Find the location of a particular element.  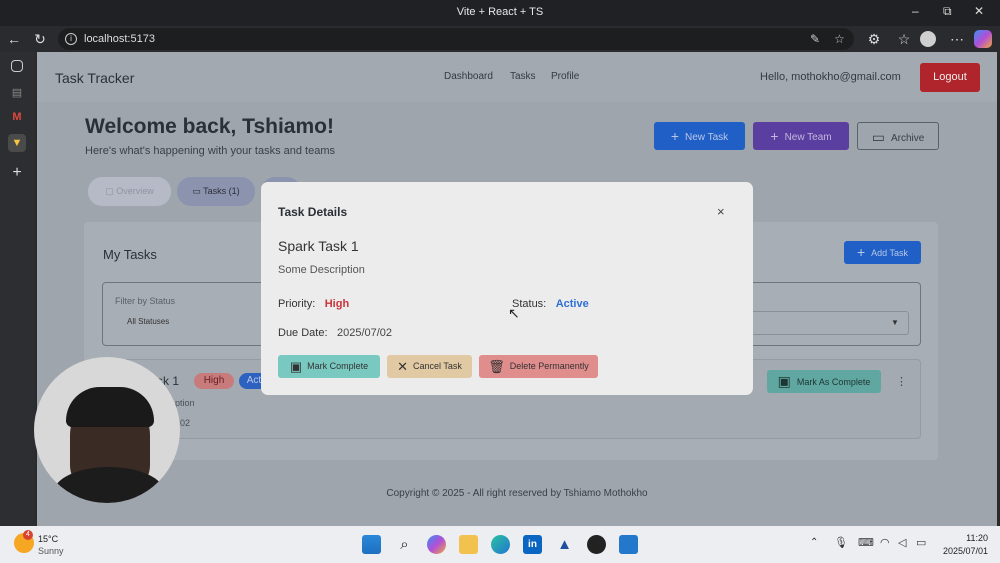

delete-permanently-button: 🗑 Delete Permanently is located at coordinates (538, 366).